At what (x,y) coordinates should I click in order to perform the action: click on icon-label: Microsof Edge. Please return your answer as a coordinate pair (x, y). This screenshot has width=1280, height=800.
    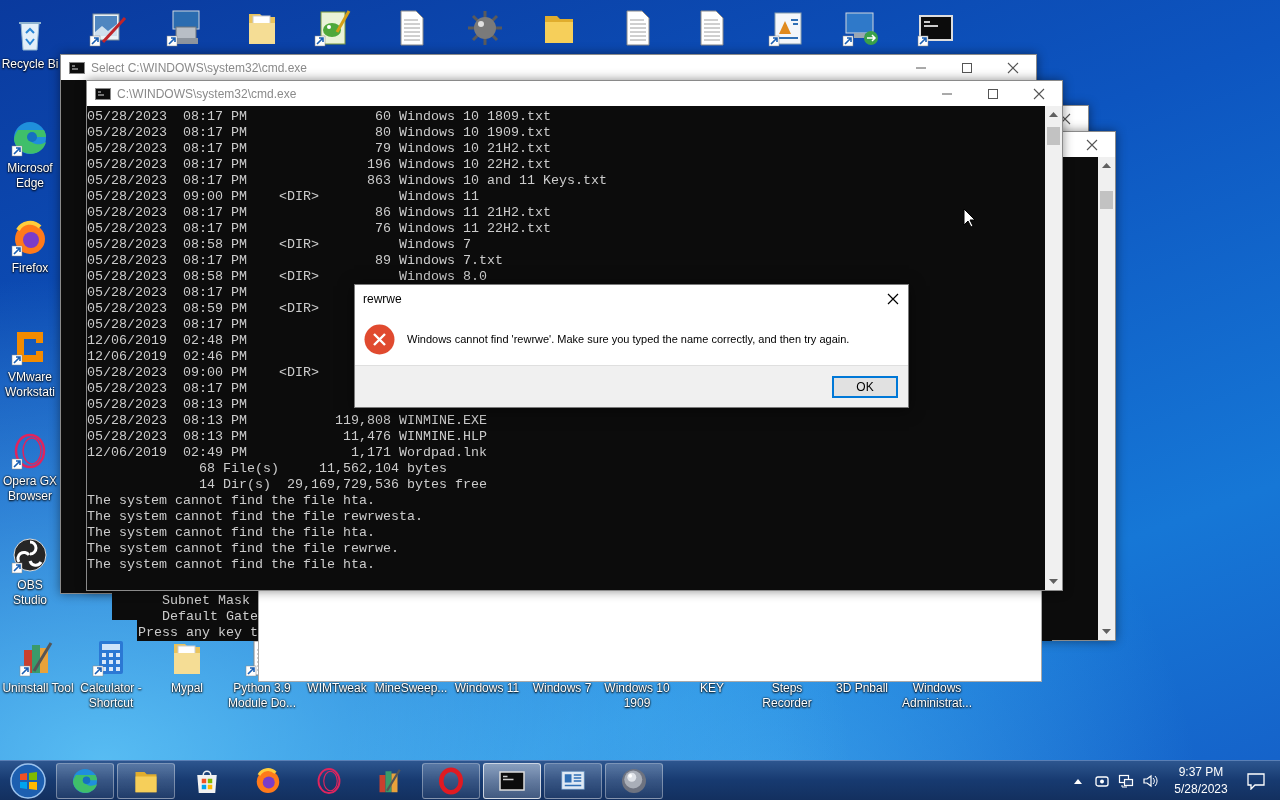
    Looking at the image, I should click on (30, 176).